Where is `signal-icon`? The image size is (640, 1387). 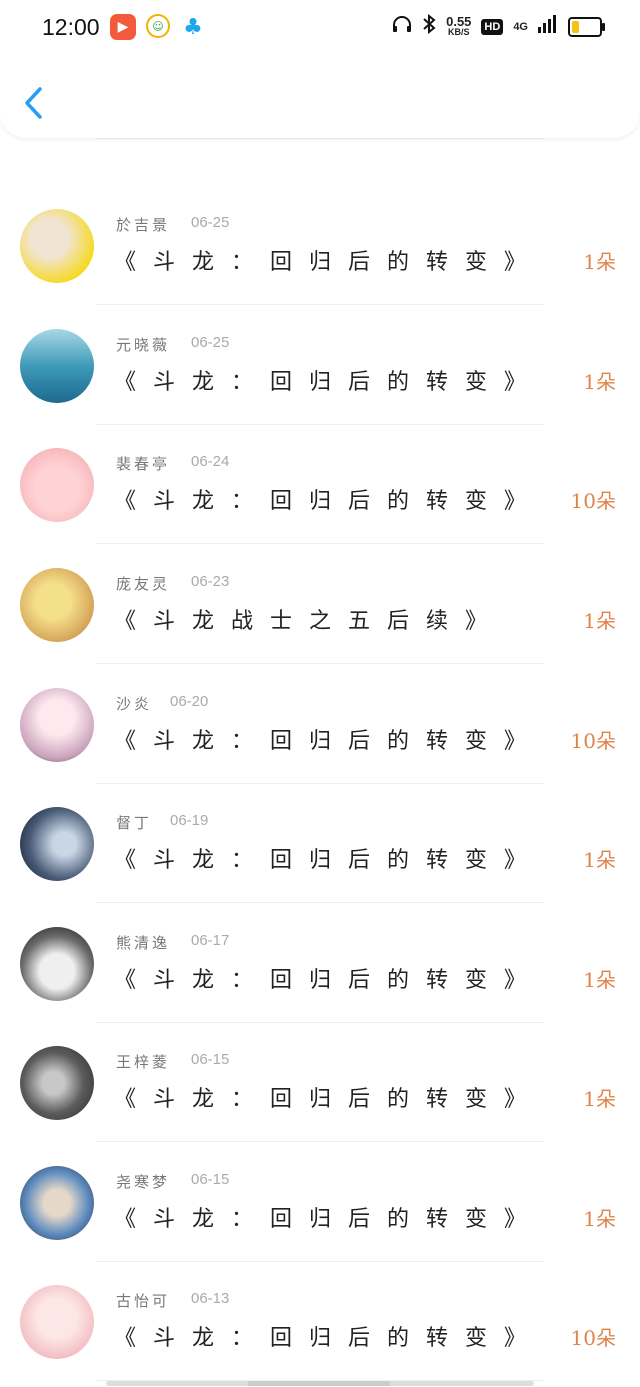 signal-icon is located at coordinates (548, 26).